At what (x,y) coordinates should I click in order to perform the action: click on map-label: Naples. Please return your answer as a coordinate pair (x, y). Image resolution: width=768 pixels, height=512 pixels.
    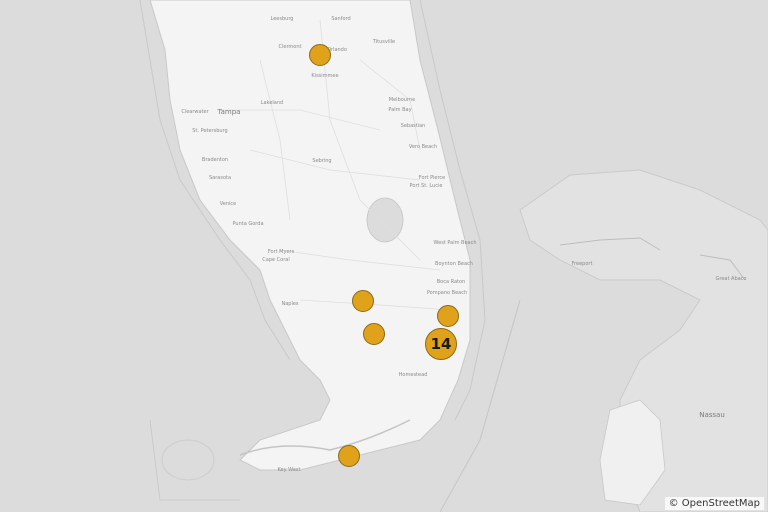
    Looking at the image, I should click on (290, 304).